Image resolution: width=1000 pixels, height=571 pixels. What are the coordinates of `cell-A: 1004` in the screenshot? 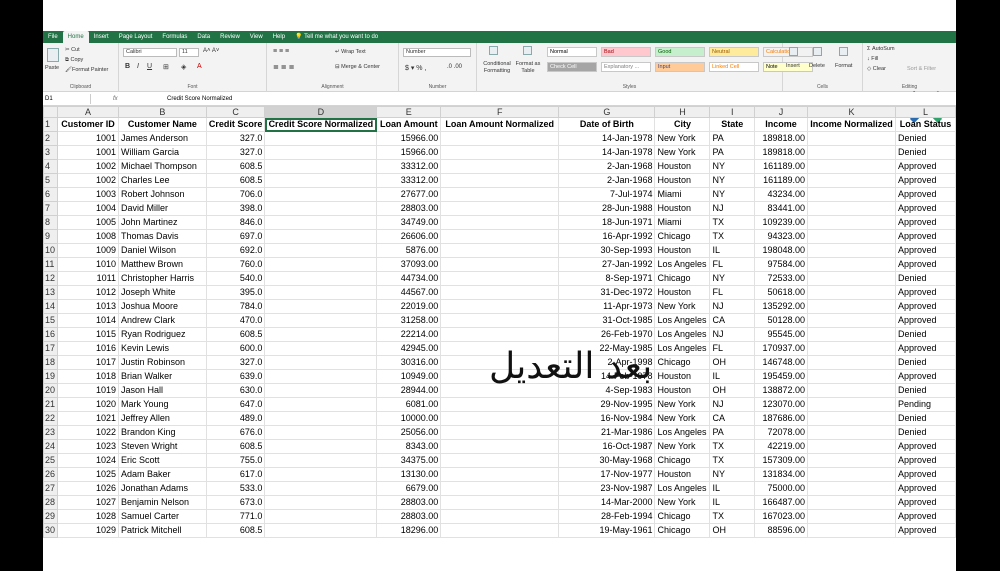 It's located at (88, 208).